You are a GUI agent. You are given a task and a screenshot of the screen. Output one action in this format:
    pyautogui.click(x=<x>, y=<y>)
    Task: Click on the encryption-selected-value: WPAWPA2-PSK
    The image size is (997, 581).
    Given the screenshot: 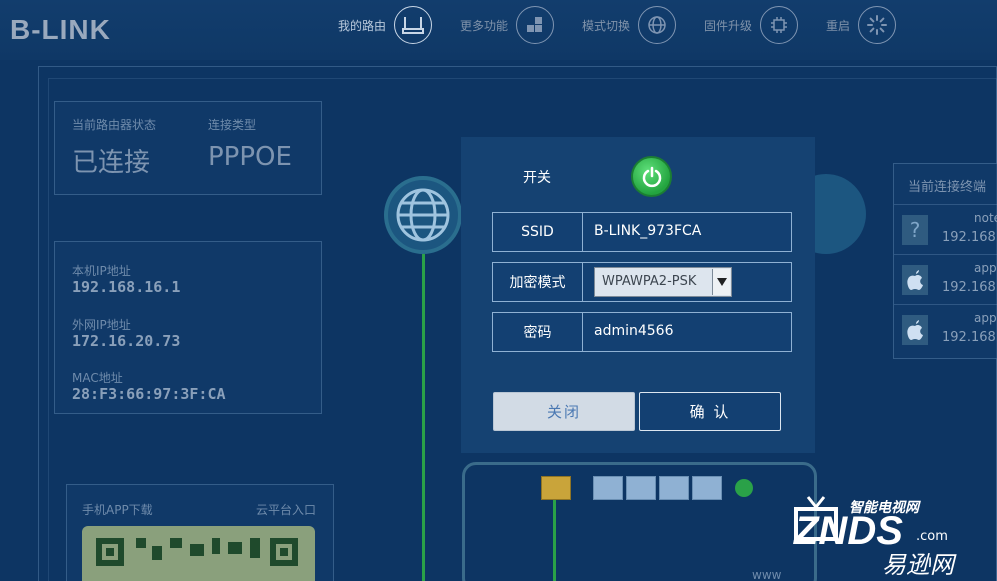 What is the action you would take?
    pyautogui.click(x=649, y=281)
    